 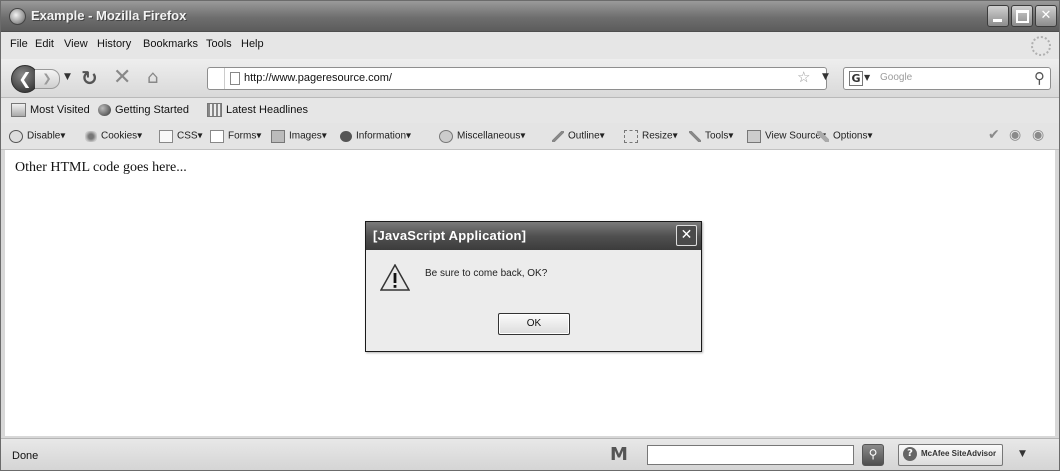 What do you see at coordinates (308, 136) in the screenshot?
I see `dev-label: Images▾` at bounding box center [308, 136].